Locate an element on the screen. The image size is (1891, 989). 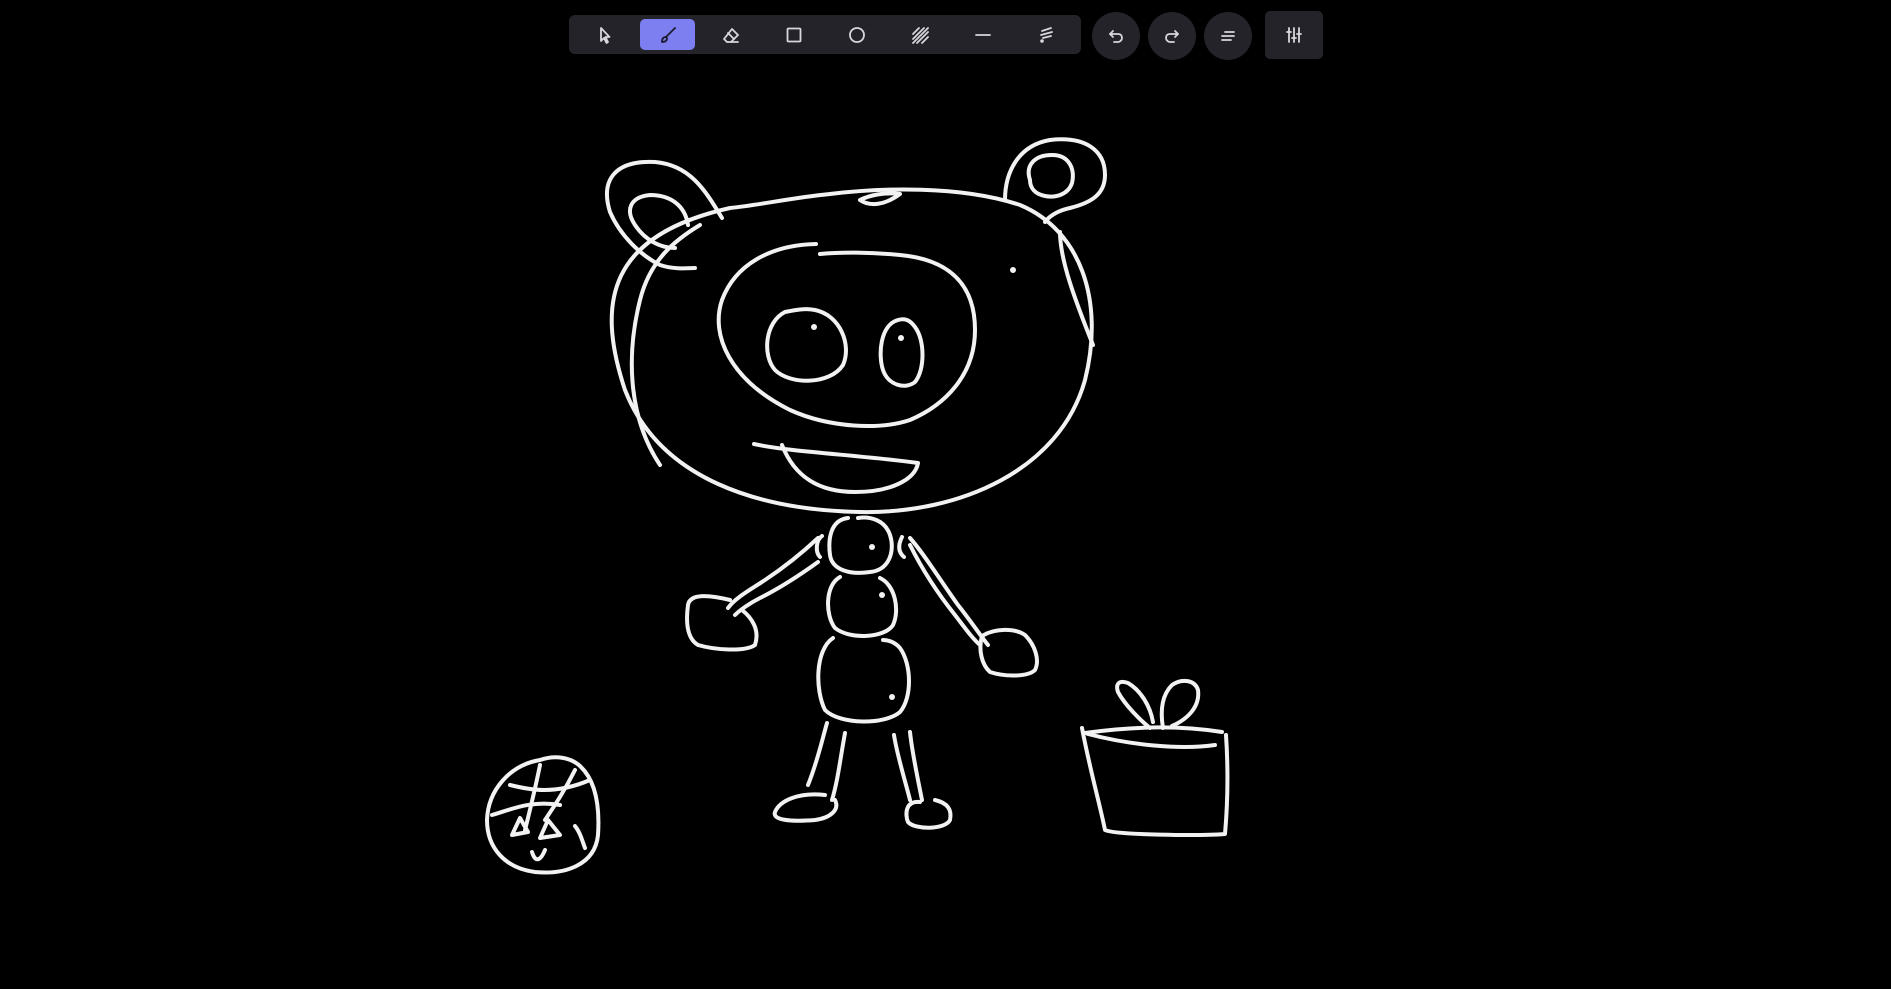
drawing-toolbar is located at coordinates (825, 34).